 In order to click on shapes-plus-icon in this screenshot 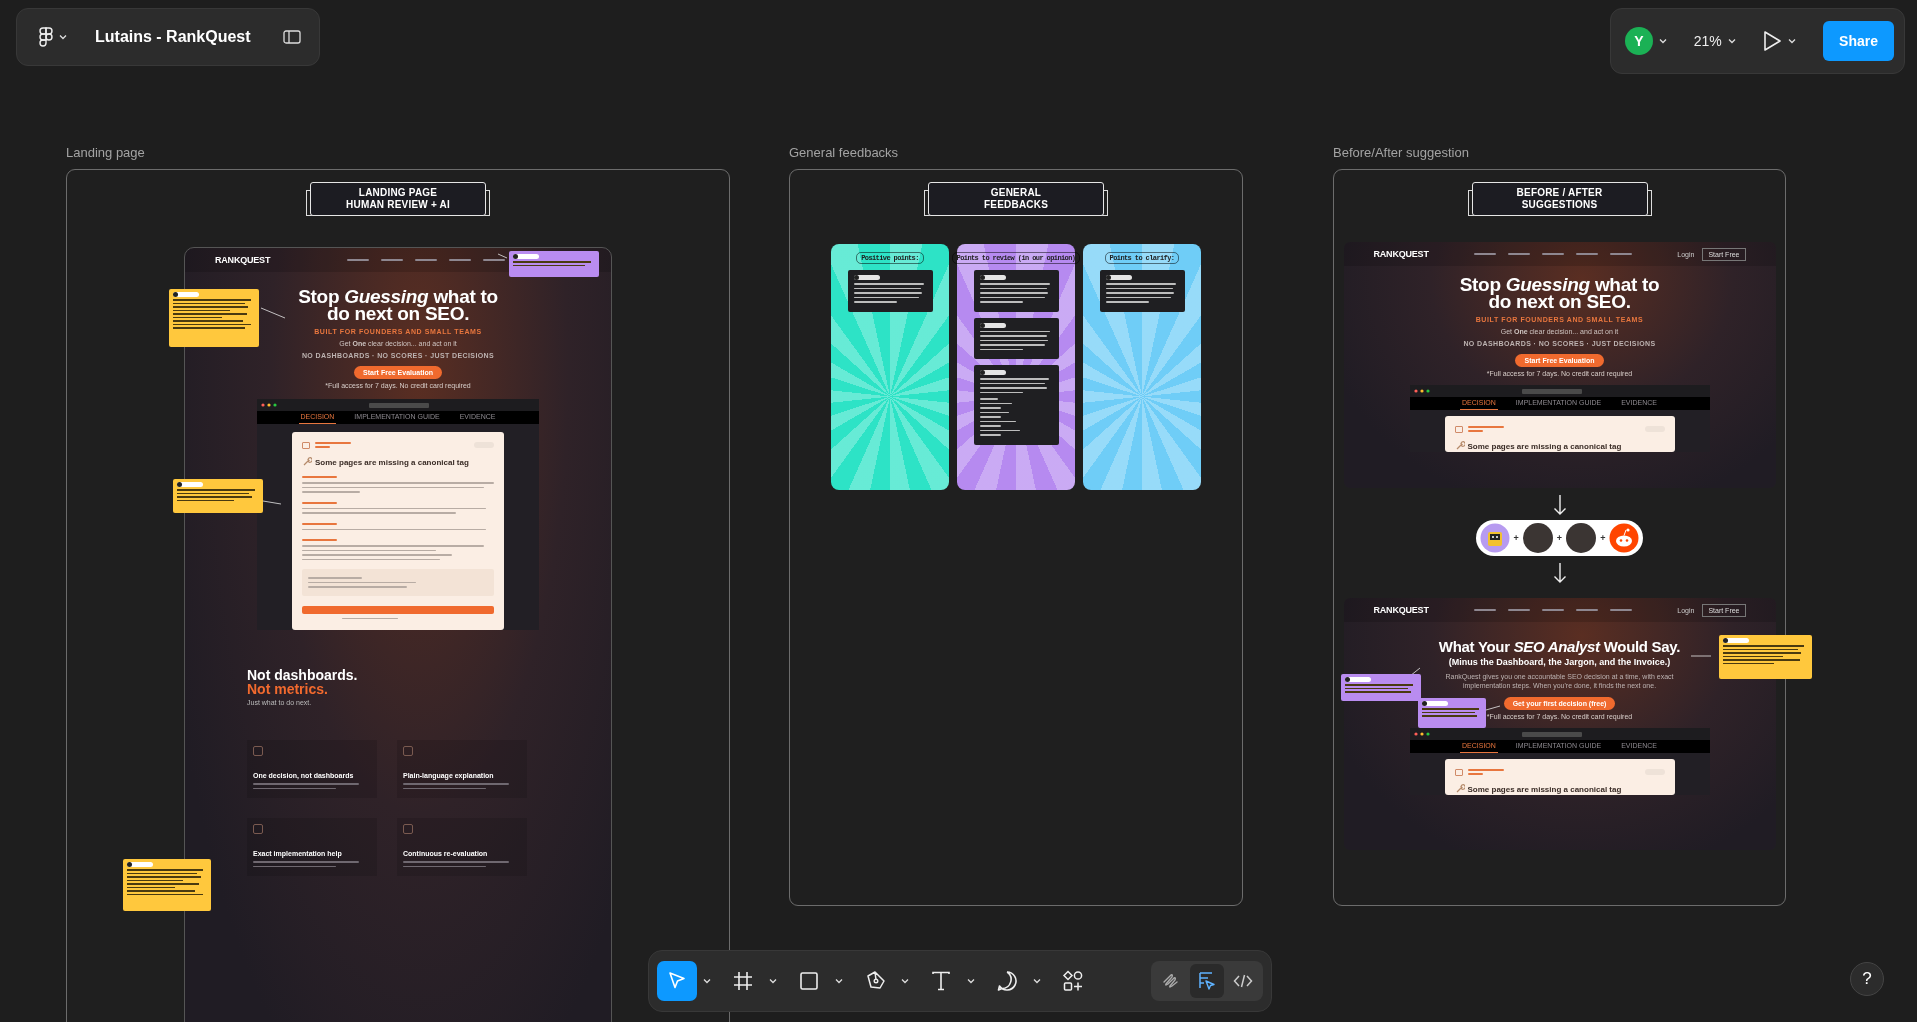, I will do `click(1073, 981)`.